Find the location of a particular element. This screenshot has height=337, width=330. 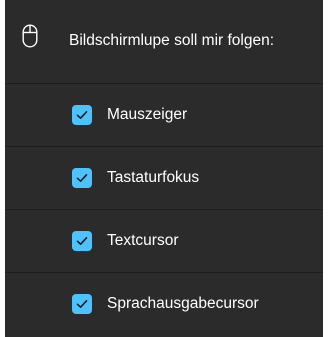

text-cursor-checkbox is located at coordinates (82, 241).